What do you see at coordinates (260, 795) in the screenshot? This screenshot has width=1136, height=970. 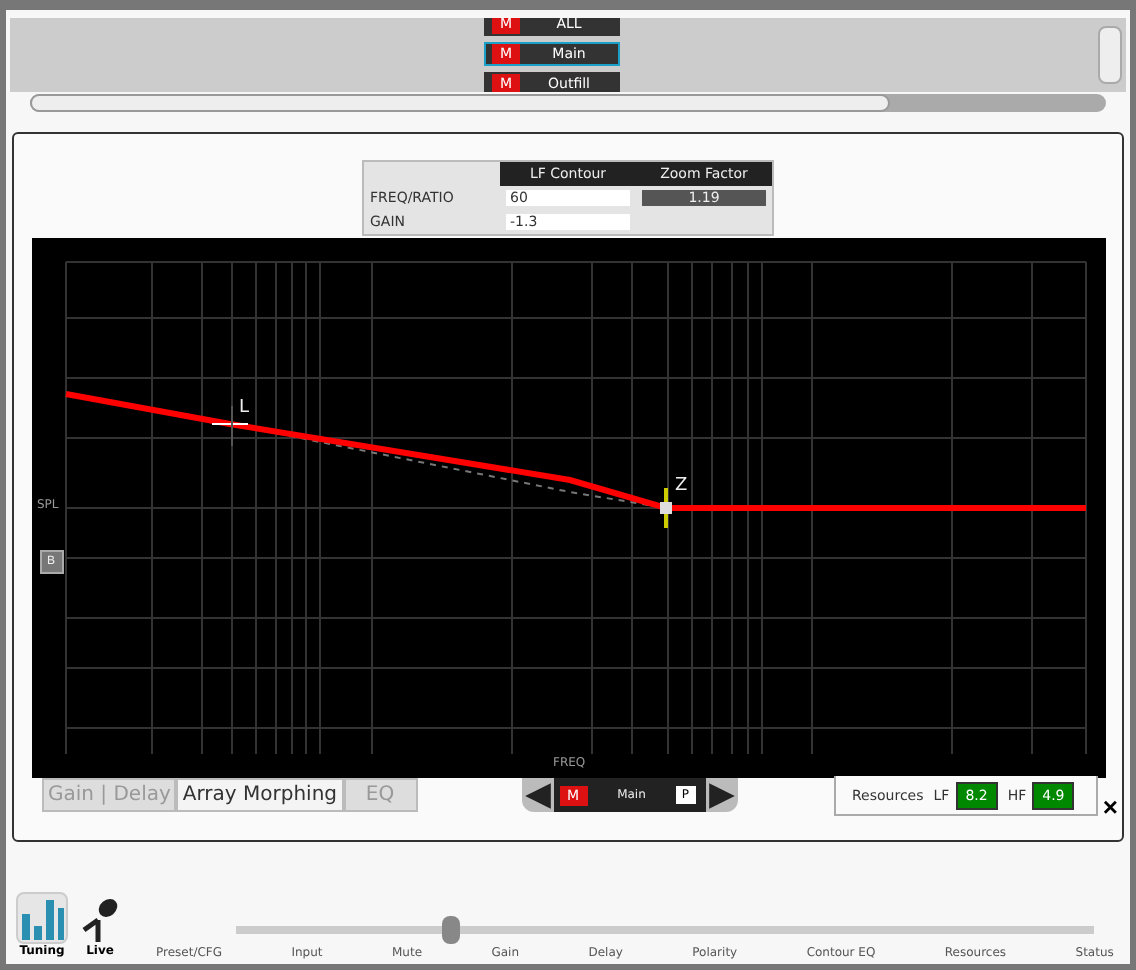 I see `tab: Array Morphing` at bounding box center [260, 795].